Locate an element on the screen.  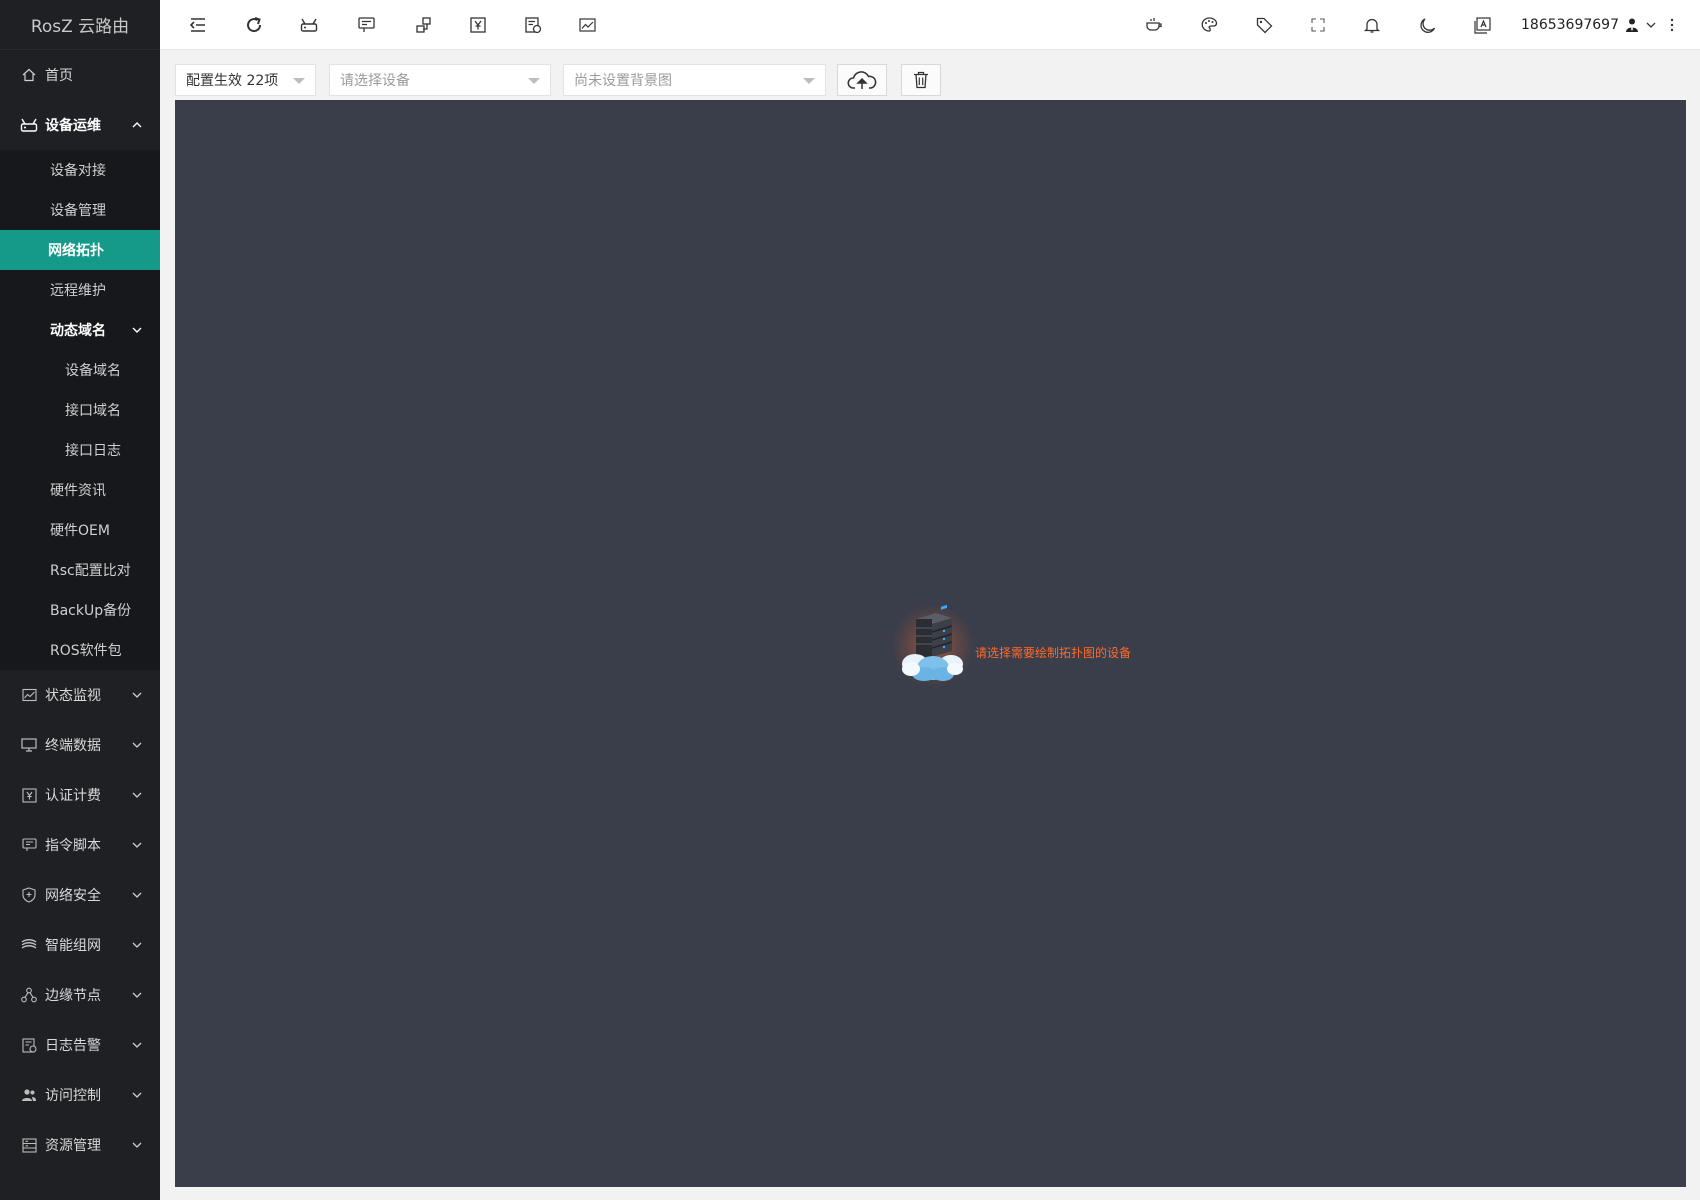
sidebar-item-label: 智能组网 is located at coordinates (73, 946).